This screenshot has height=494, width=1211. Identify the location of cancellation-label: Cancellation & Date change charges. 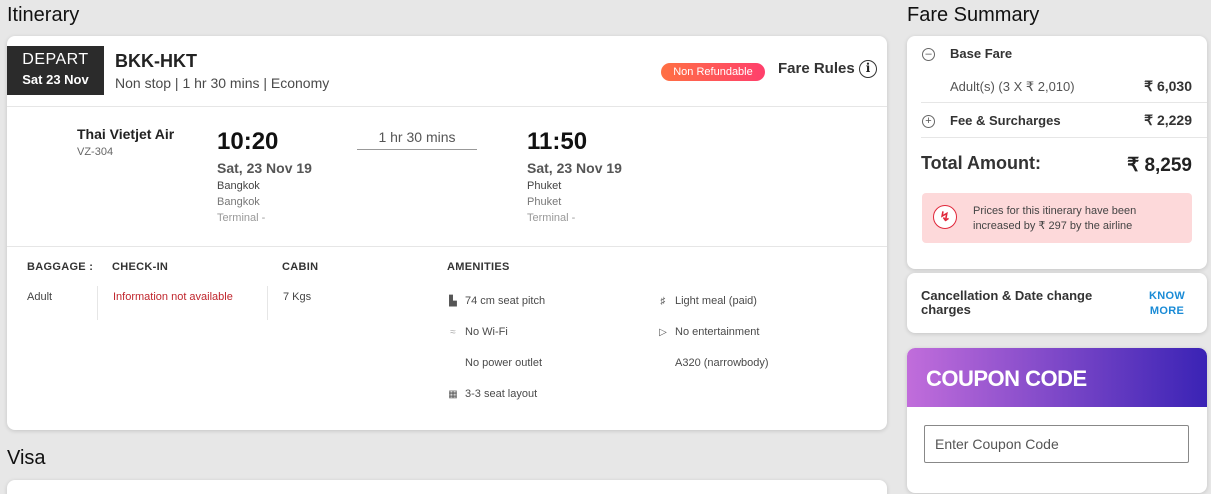
(1007, 302).